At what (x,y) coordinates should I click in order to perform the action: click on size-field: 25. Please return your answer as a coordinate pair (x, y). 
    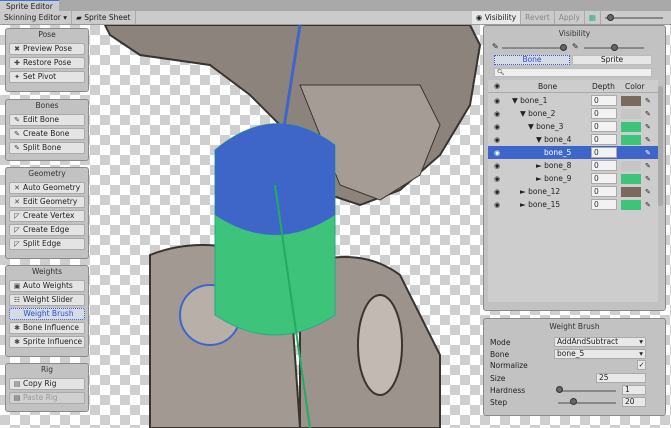
    Looking at the image, I should click on (621, 378).